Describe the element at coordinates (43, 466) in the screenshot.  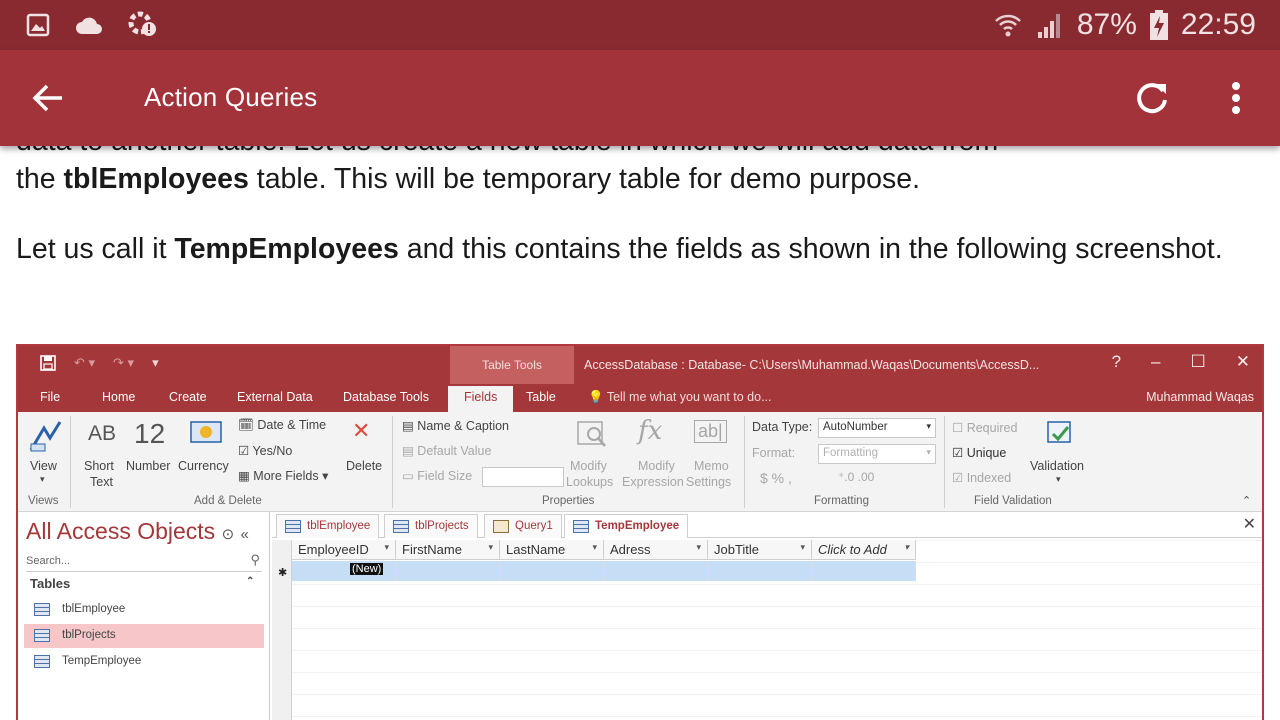
I see `view-button: View` at that location.